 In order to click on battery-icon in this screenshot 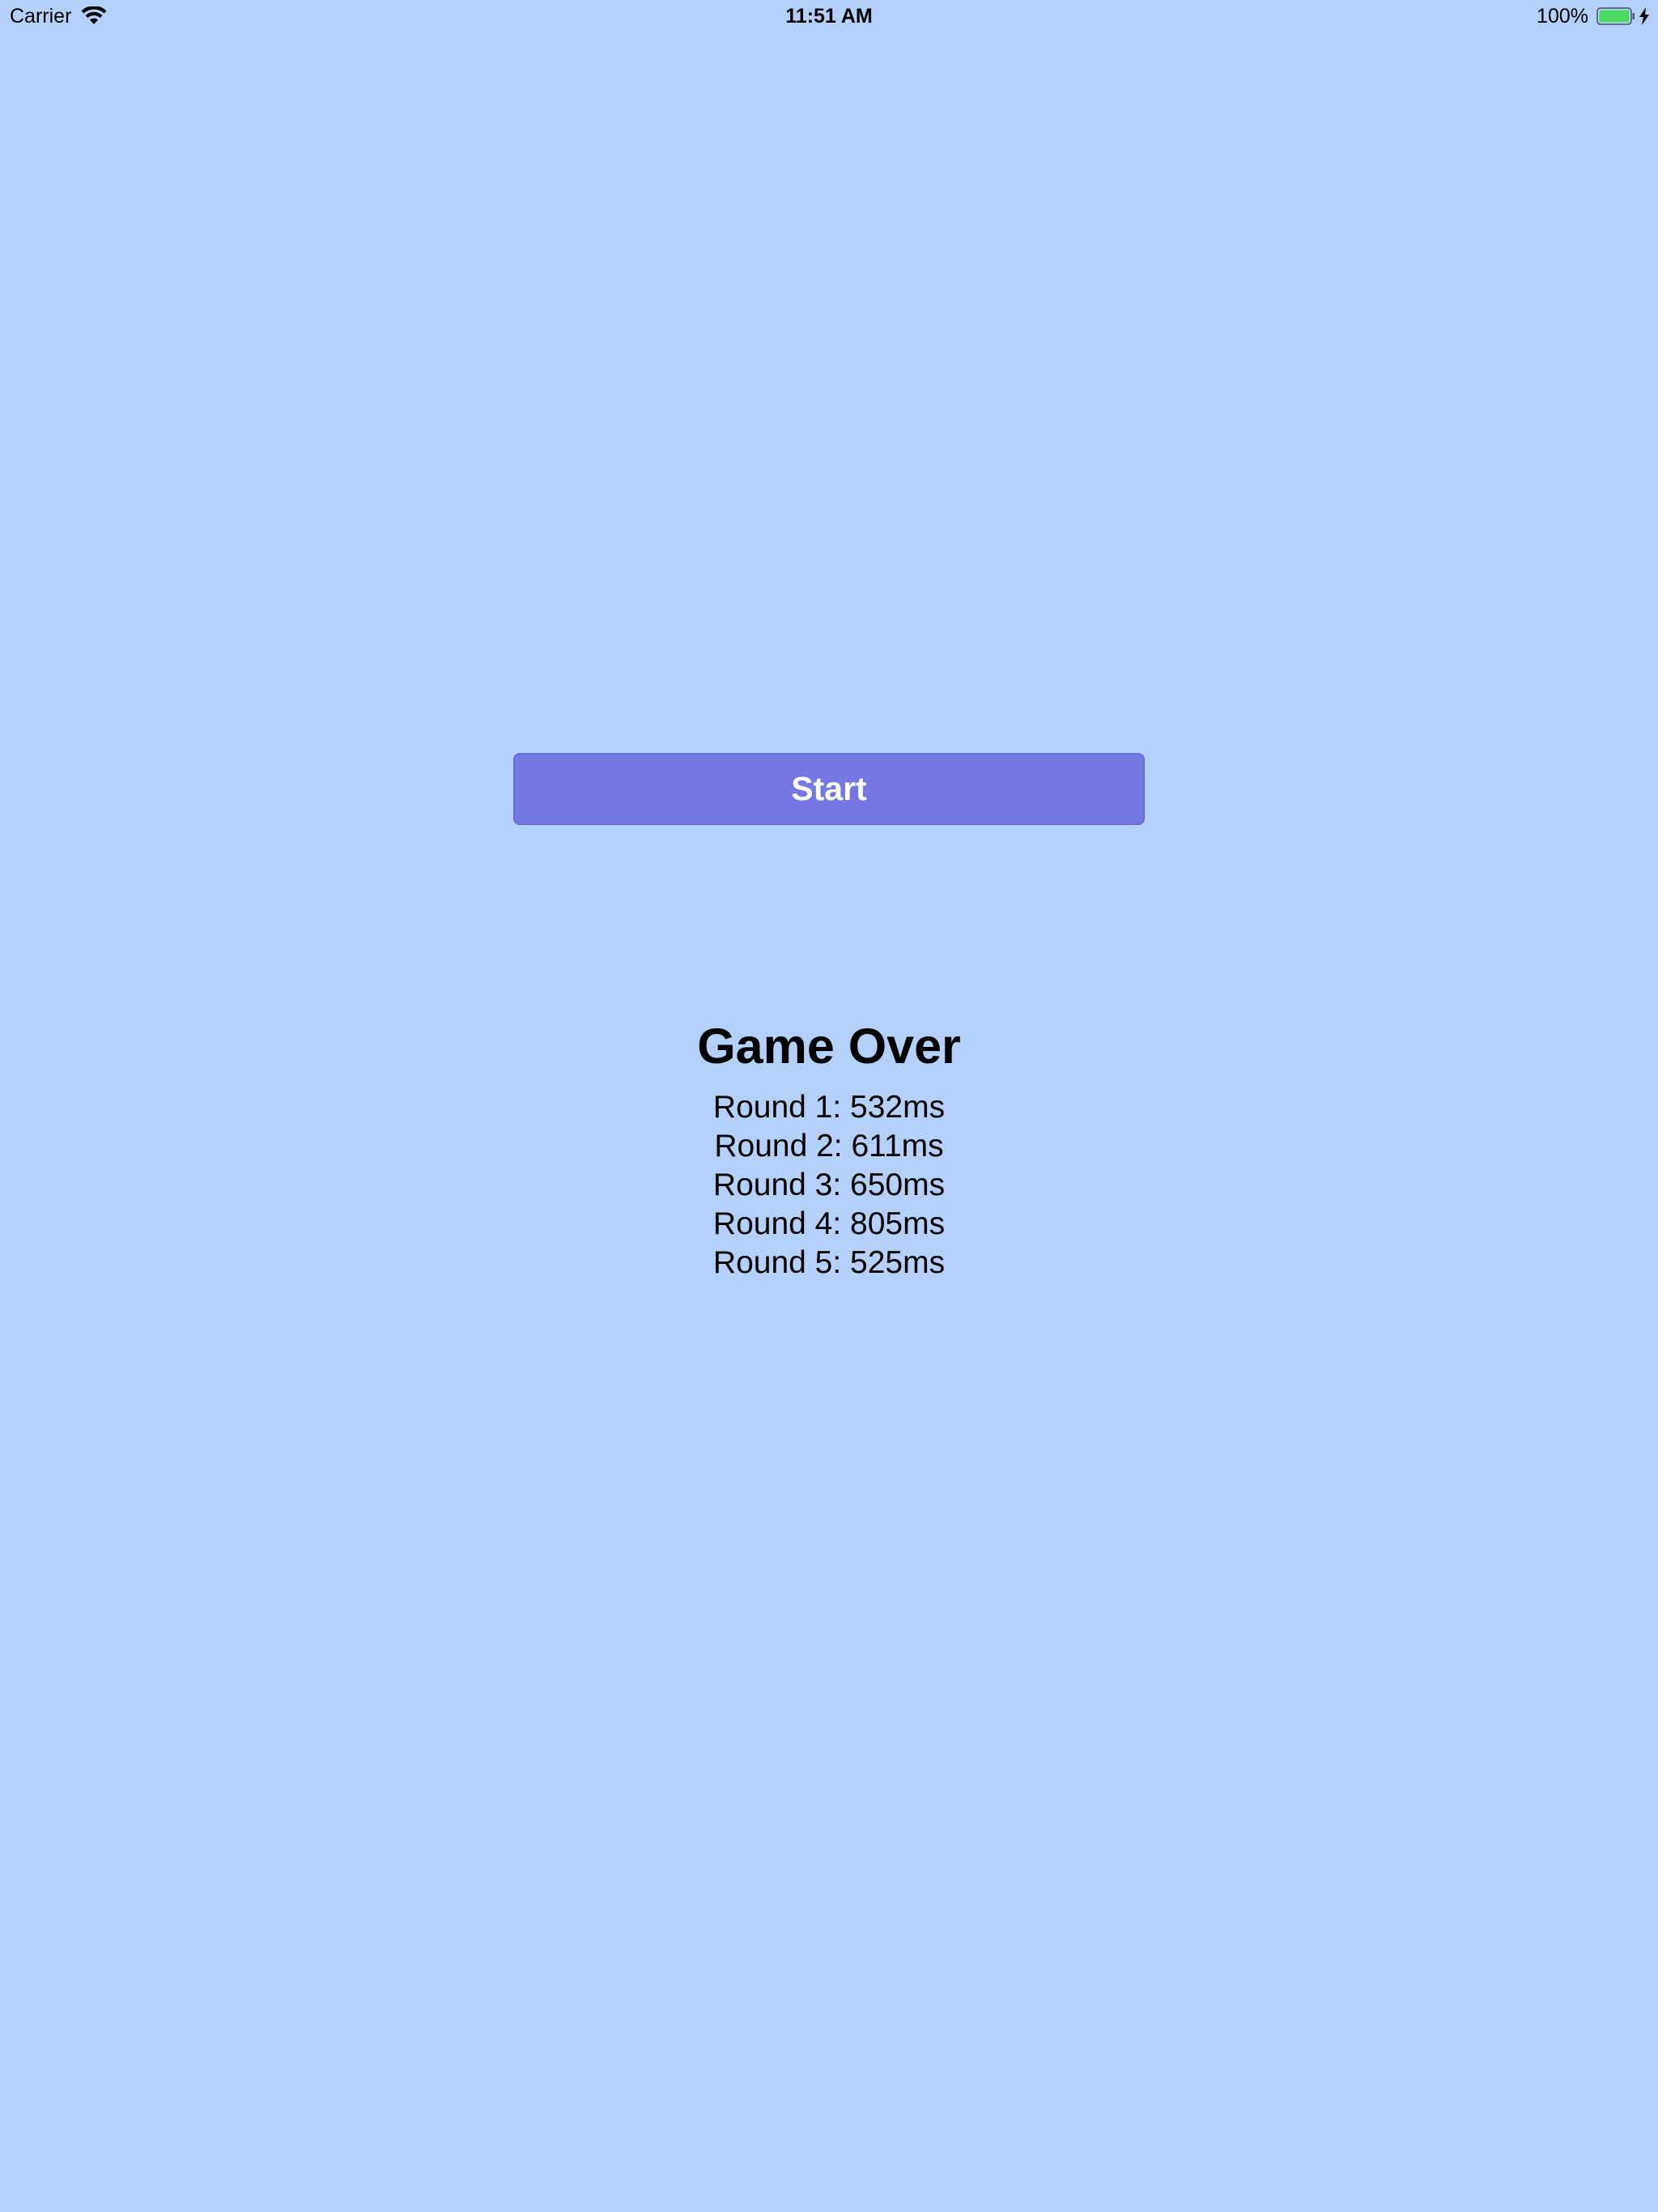, I will do `click(1615, 16)`.